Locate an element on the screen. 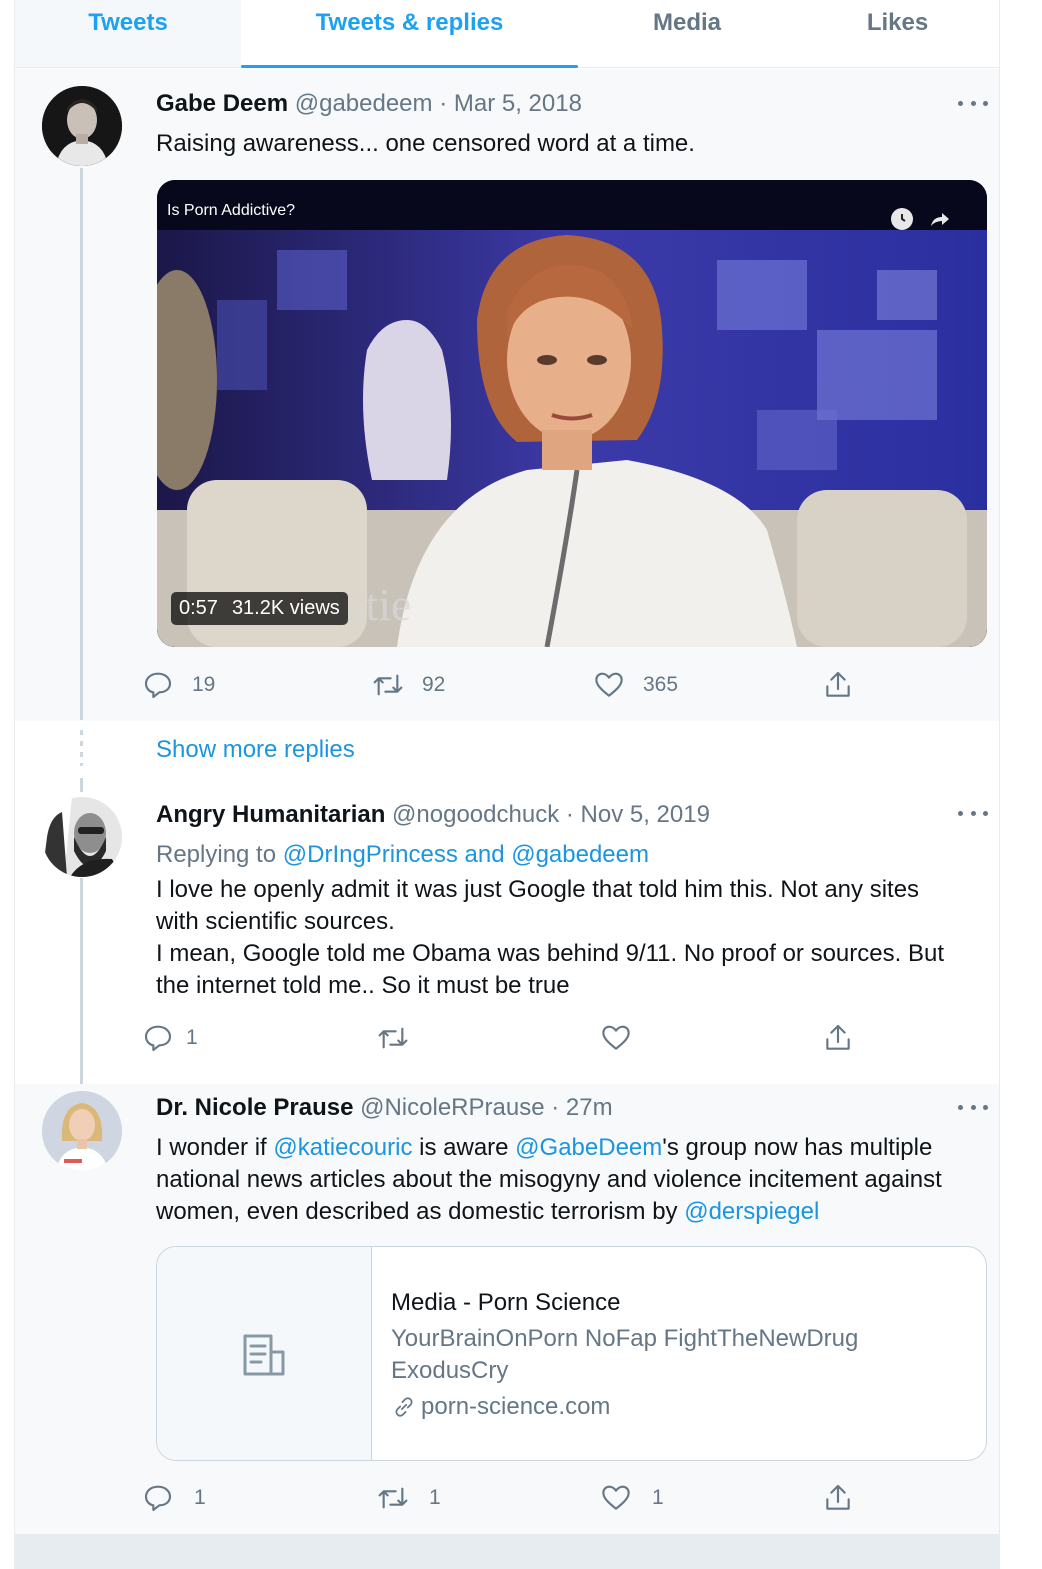 This screenshot has height=1569, width=1042. document-icon is located at coordinates (264, 1354).